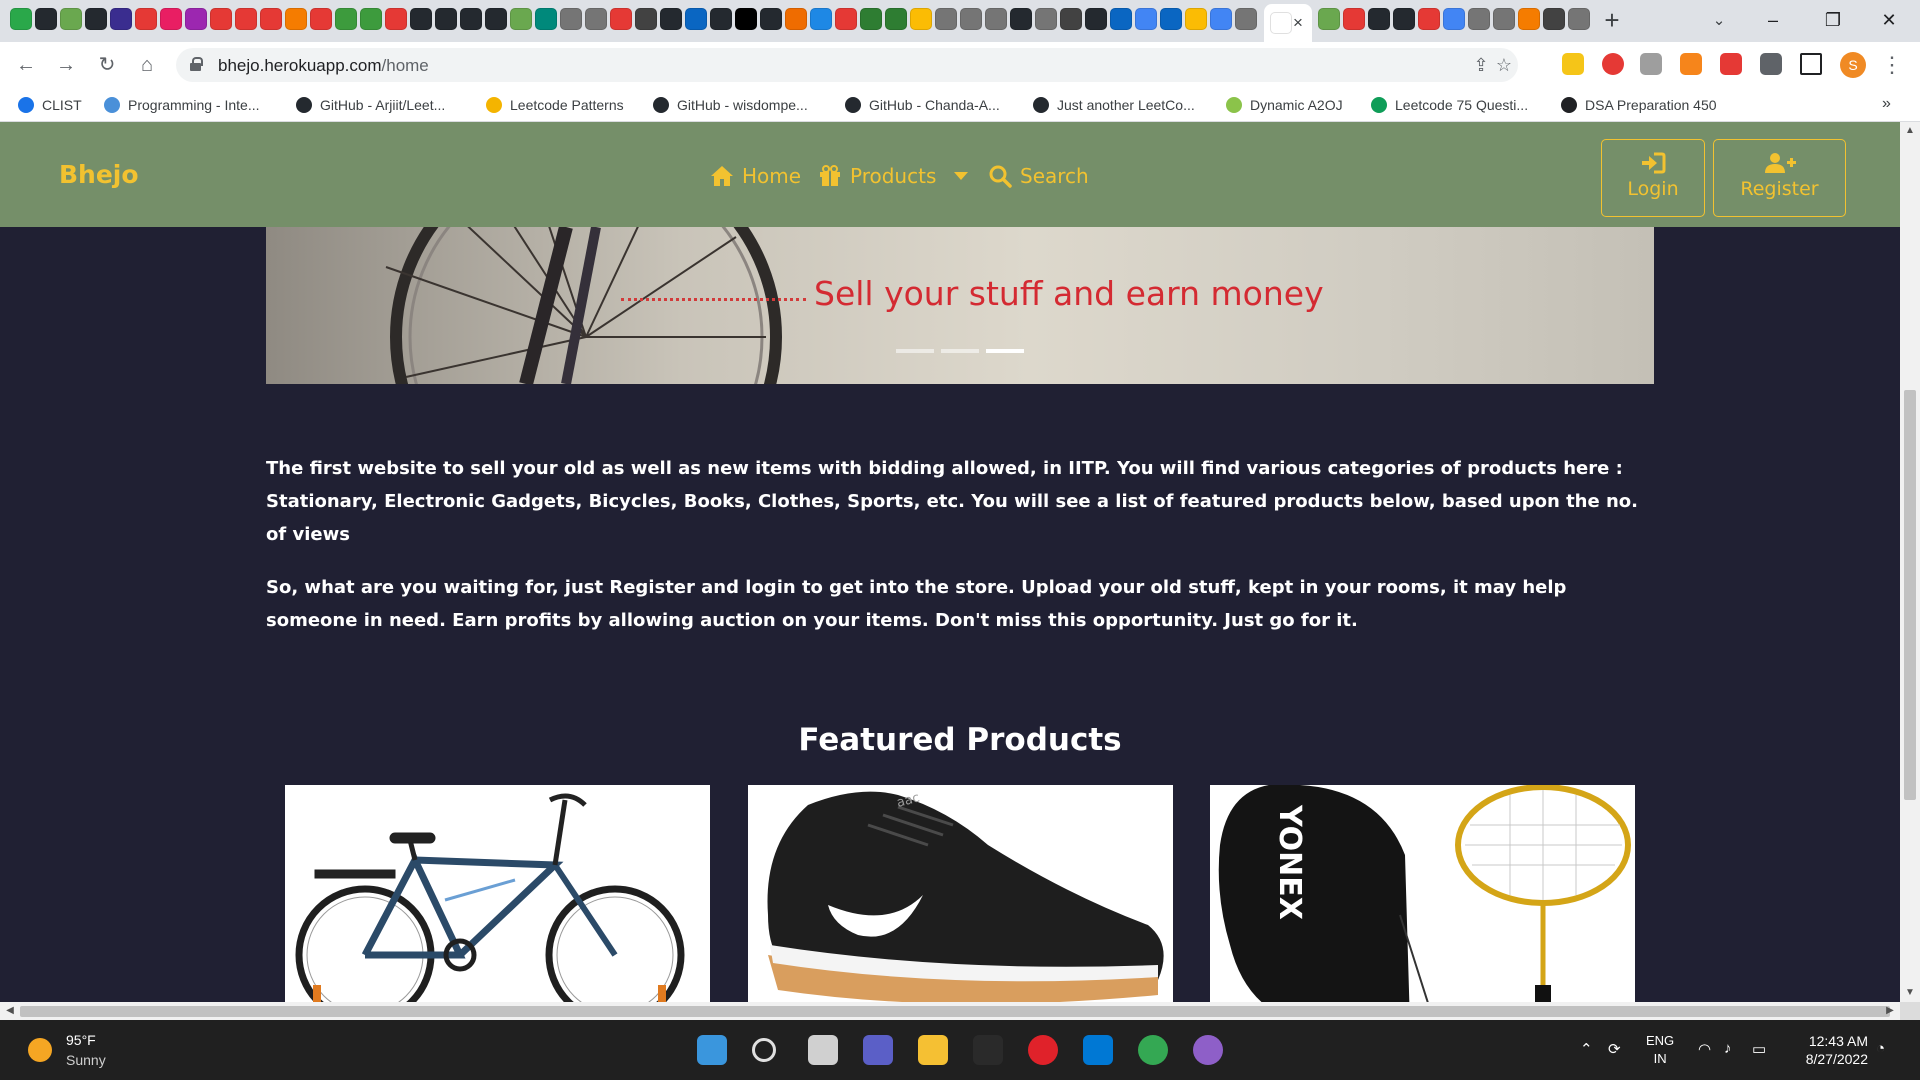 The height and width of the screenshot is (1080, 1920). Describe the element at coordinates (764, 1050) in the screenshot. I see `search-icon` at that location.